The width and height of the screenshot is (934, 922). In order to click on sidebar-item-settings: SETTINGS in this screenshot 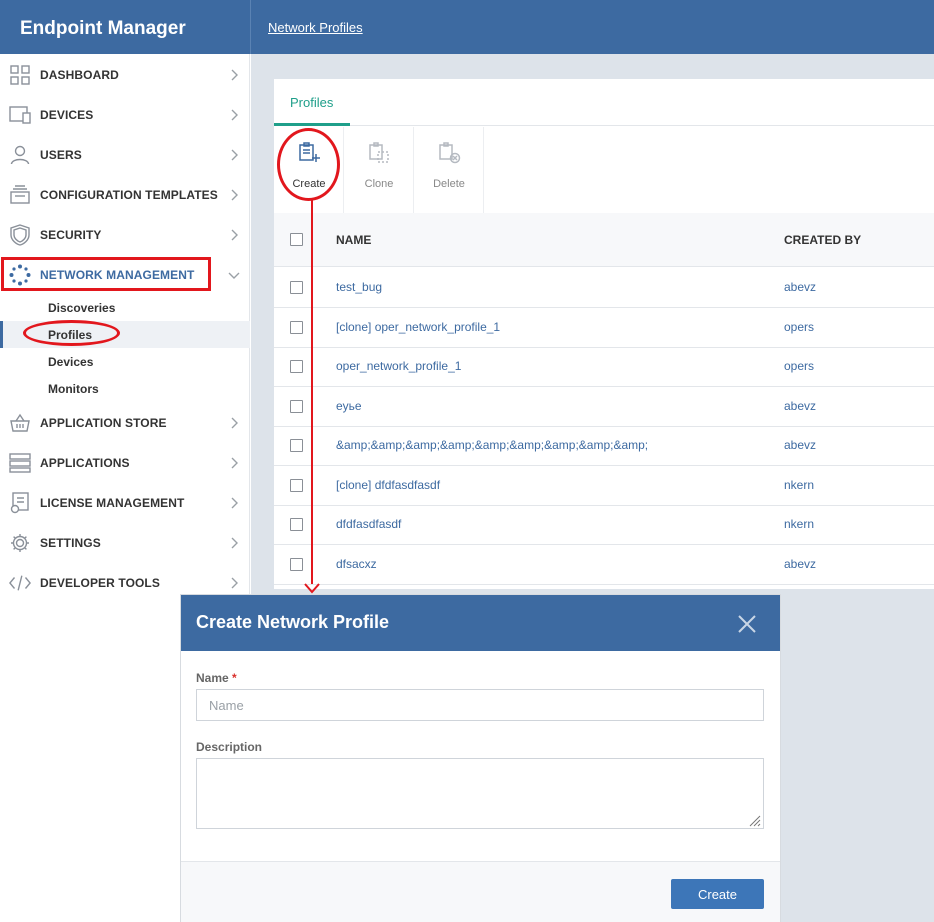, I will do `click(125, 543)`.